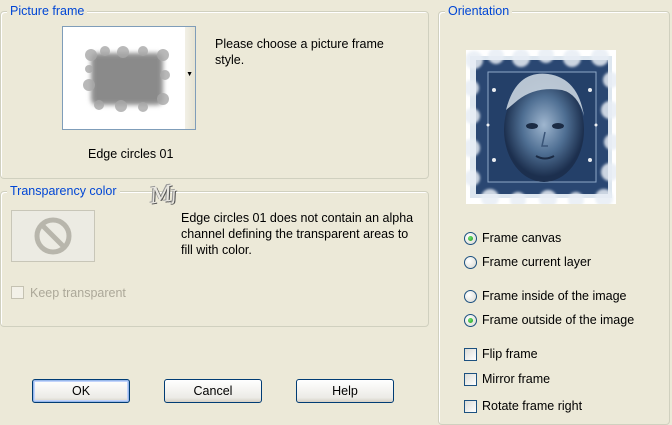 Image resolution: width=672 pixels, height=425 pixels. What do you see at coordinates (510, 354) in the screenshot?
I see `flip-frame-label: Flip frame` at bounding box center [510, 354].